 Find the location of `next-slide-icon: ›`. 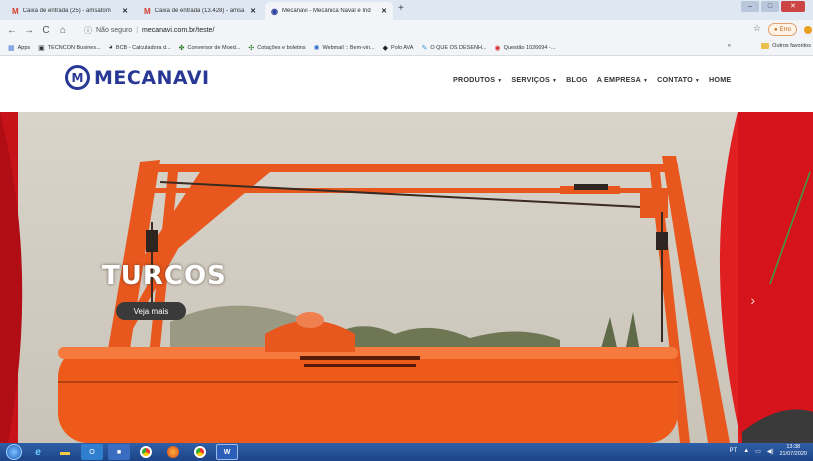

next-slide-icon: › is located at coordinates (752, 300).